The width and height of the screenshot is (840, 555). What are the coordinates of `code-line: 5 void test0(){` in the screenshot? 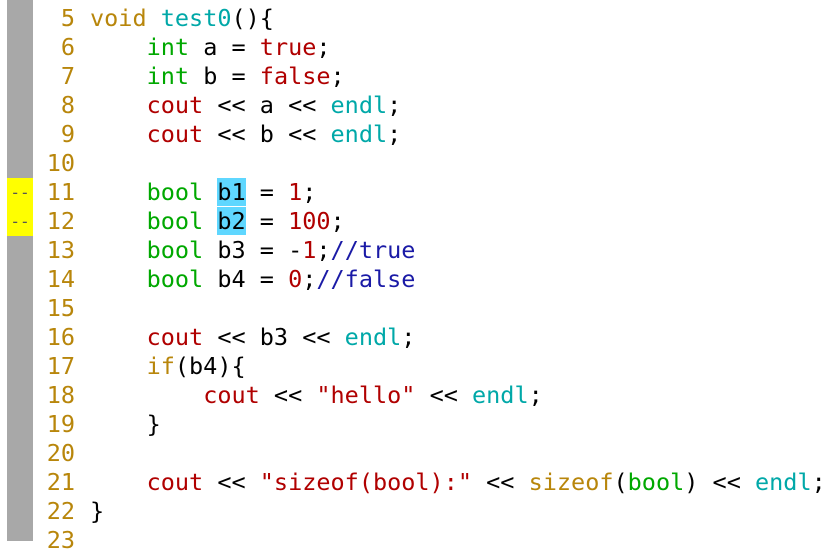 It's located at (420, 18).